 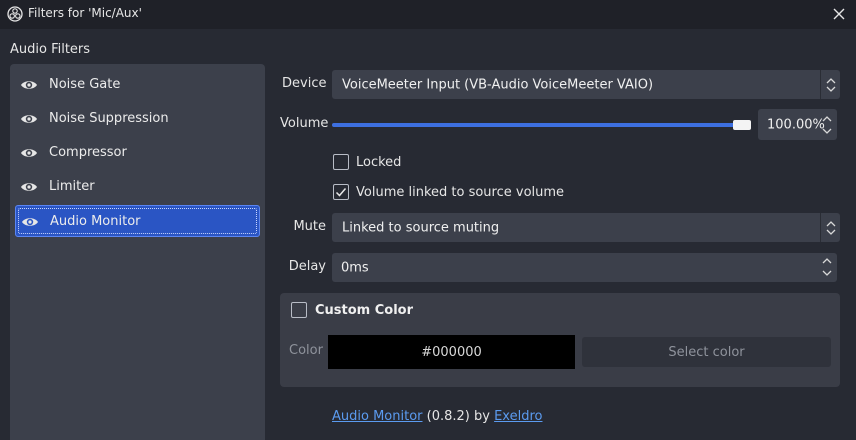 I want to click on filter-item-label: Noise Gate, so click(x=85, y=84).